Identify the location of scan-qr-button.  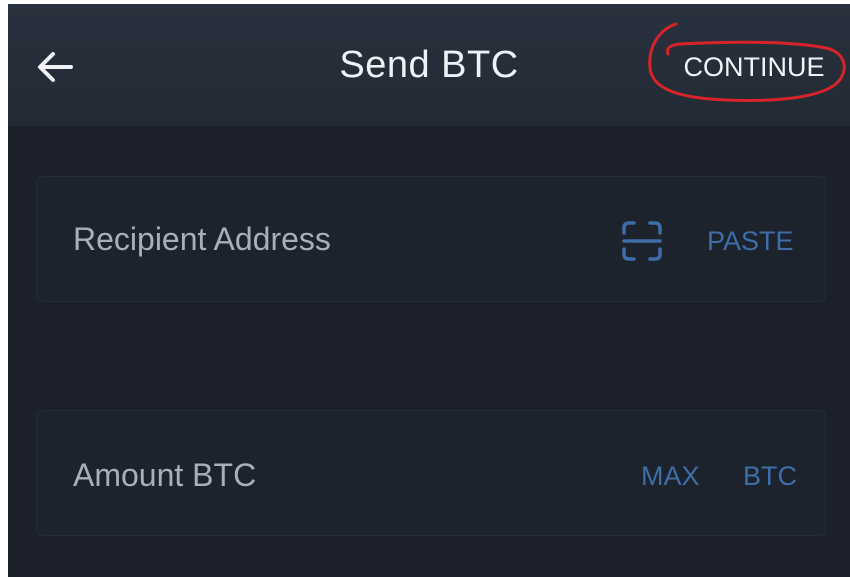
(642, 241).